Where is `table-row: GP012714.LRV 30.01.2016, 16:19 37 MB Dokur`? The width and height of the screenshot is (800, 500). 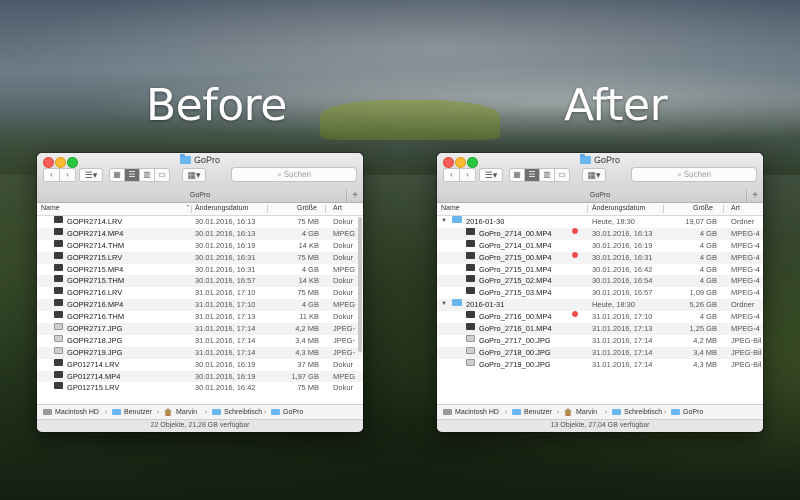
table-row: GP012714.LRV 30.01.2016, 16:19 37 MB Dokur is located at coordinates (200, 364).